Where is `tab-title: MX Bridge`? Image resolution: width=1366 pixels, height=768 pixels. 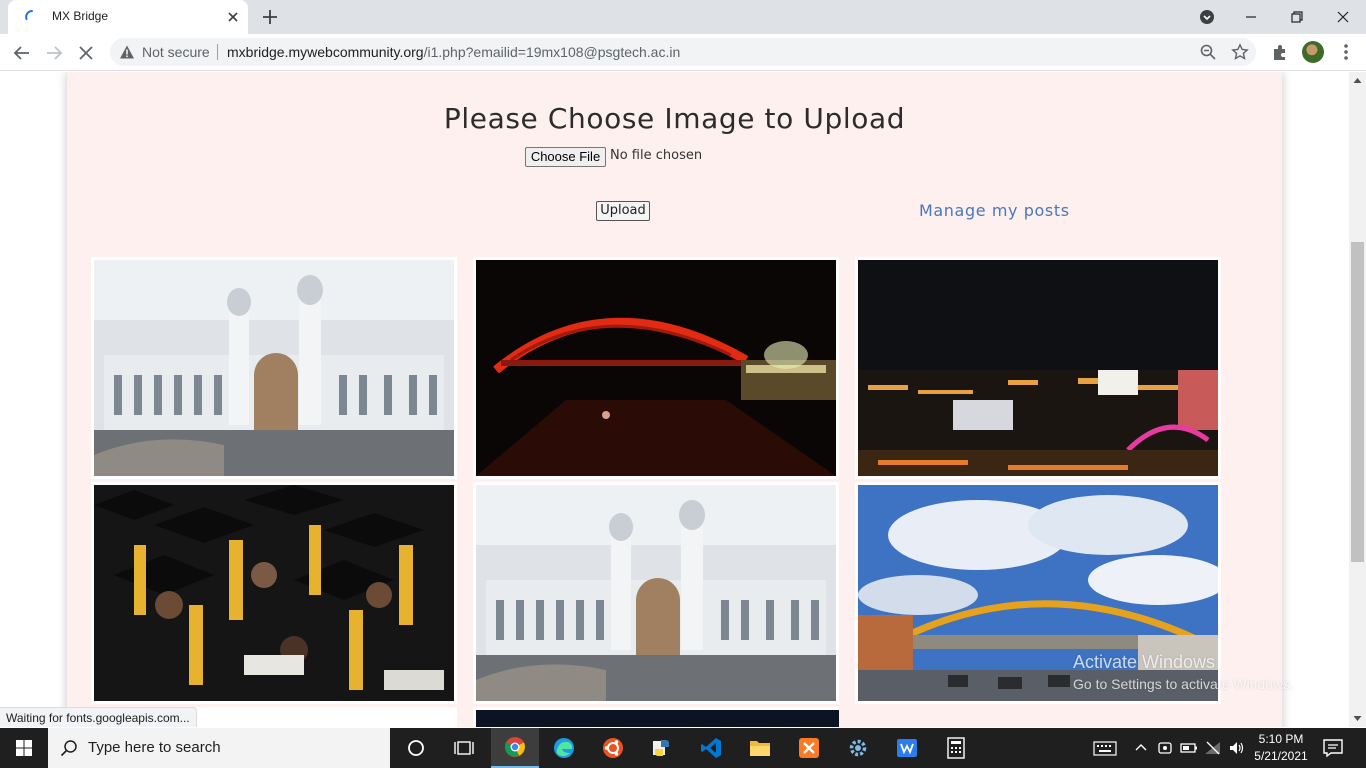
tab-title: MX Bridge is located at coordinates (80, 16).